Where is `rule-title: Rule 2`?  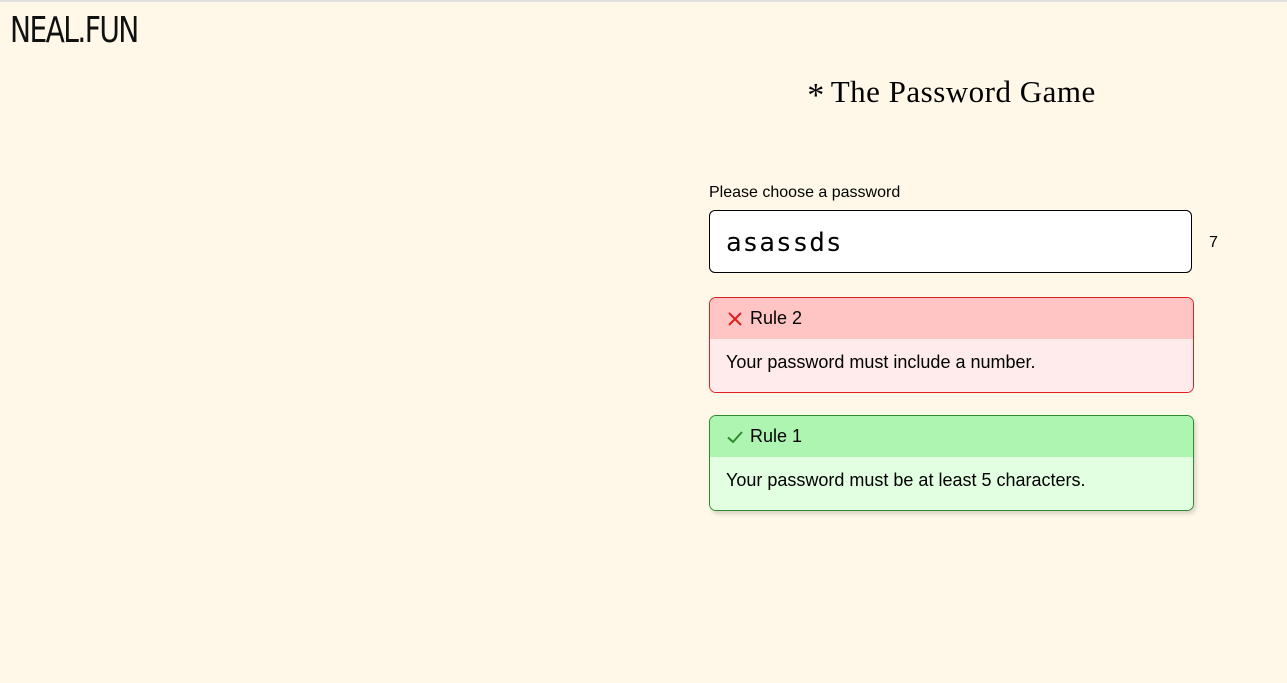
rule-title: Rule 2 is located at coordinates (776, 318).